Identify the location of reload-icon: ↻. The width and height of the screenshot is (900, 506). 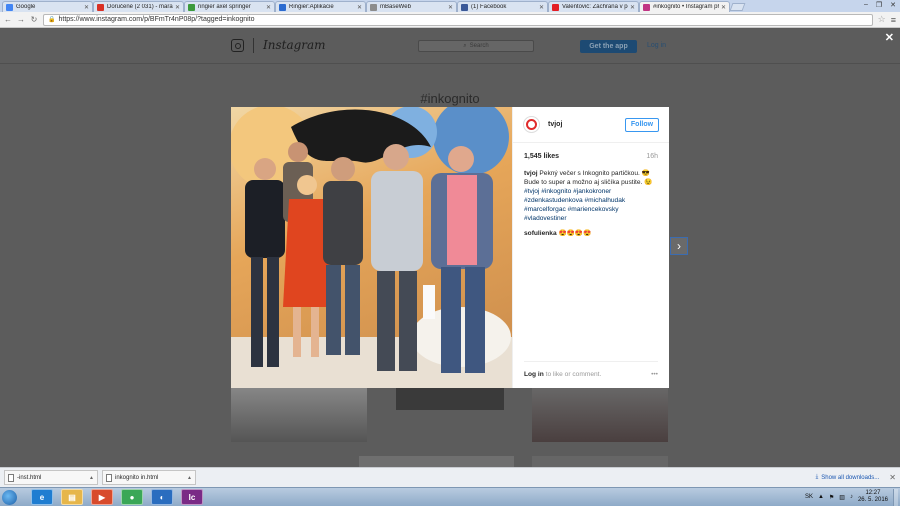
(34, 19).